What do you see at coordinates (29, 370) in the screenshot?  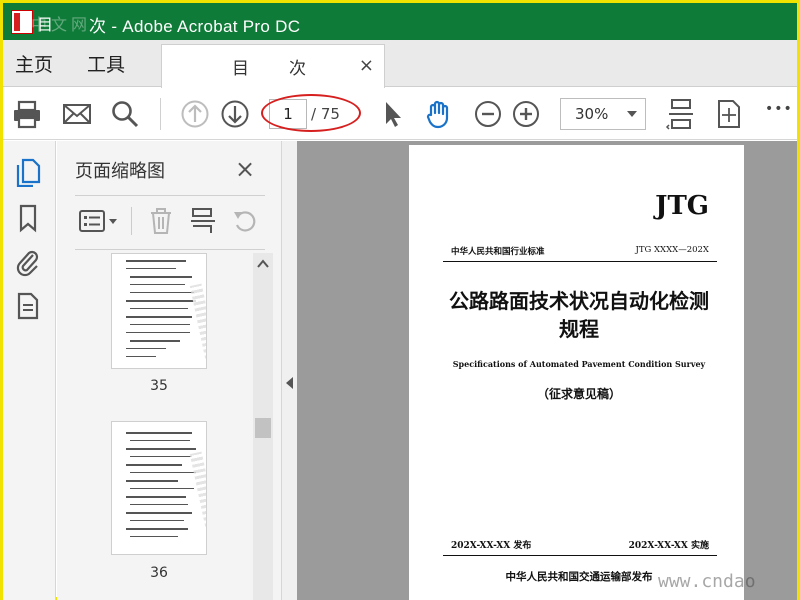 I see `left-rail` at bounding box center [29, 370].